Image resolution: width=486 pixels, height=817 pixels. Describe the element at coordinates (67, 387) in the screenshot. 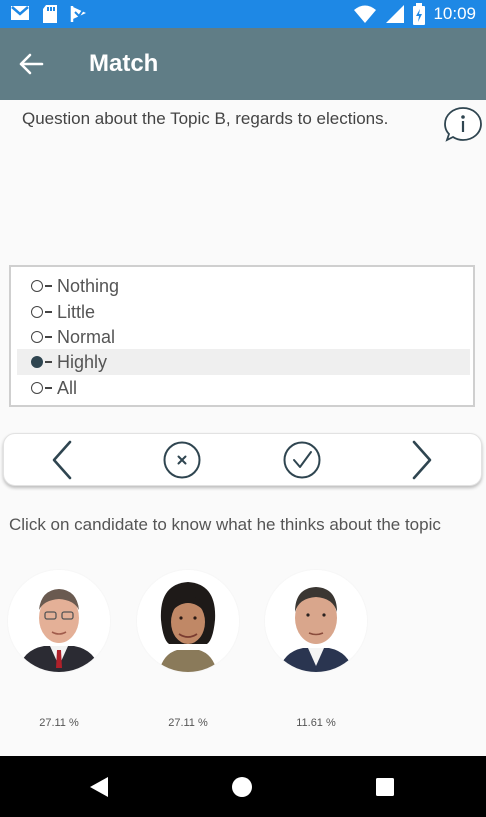

I see `option-label: All` at that location.